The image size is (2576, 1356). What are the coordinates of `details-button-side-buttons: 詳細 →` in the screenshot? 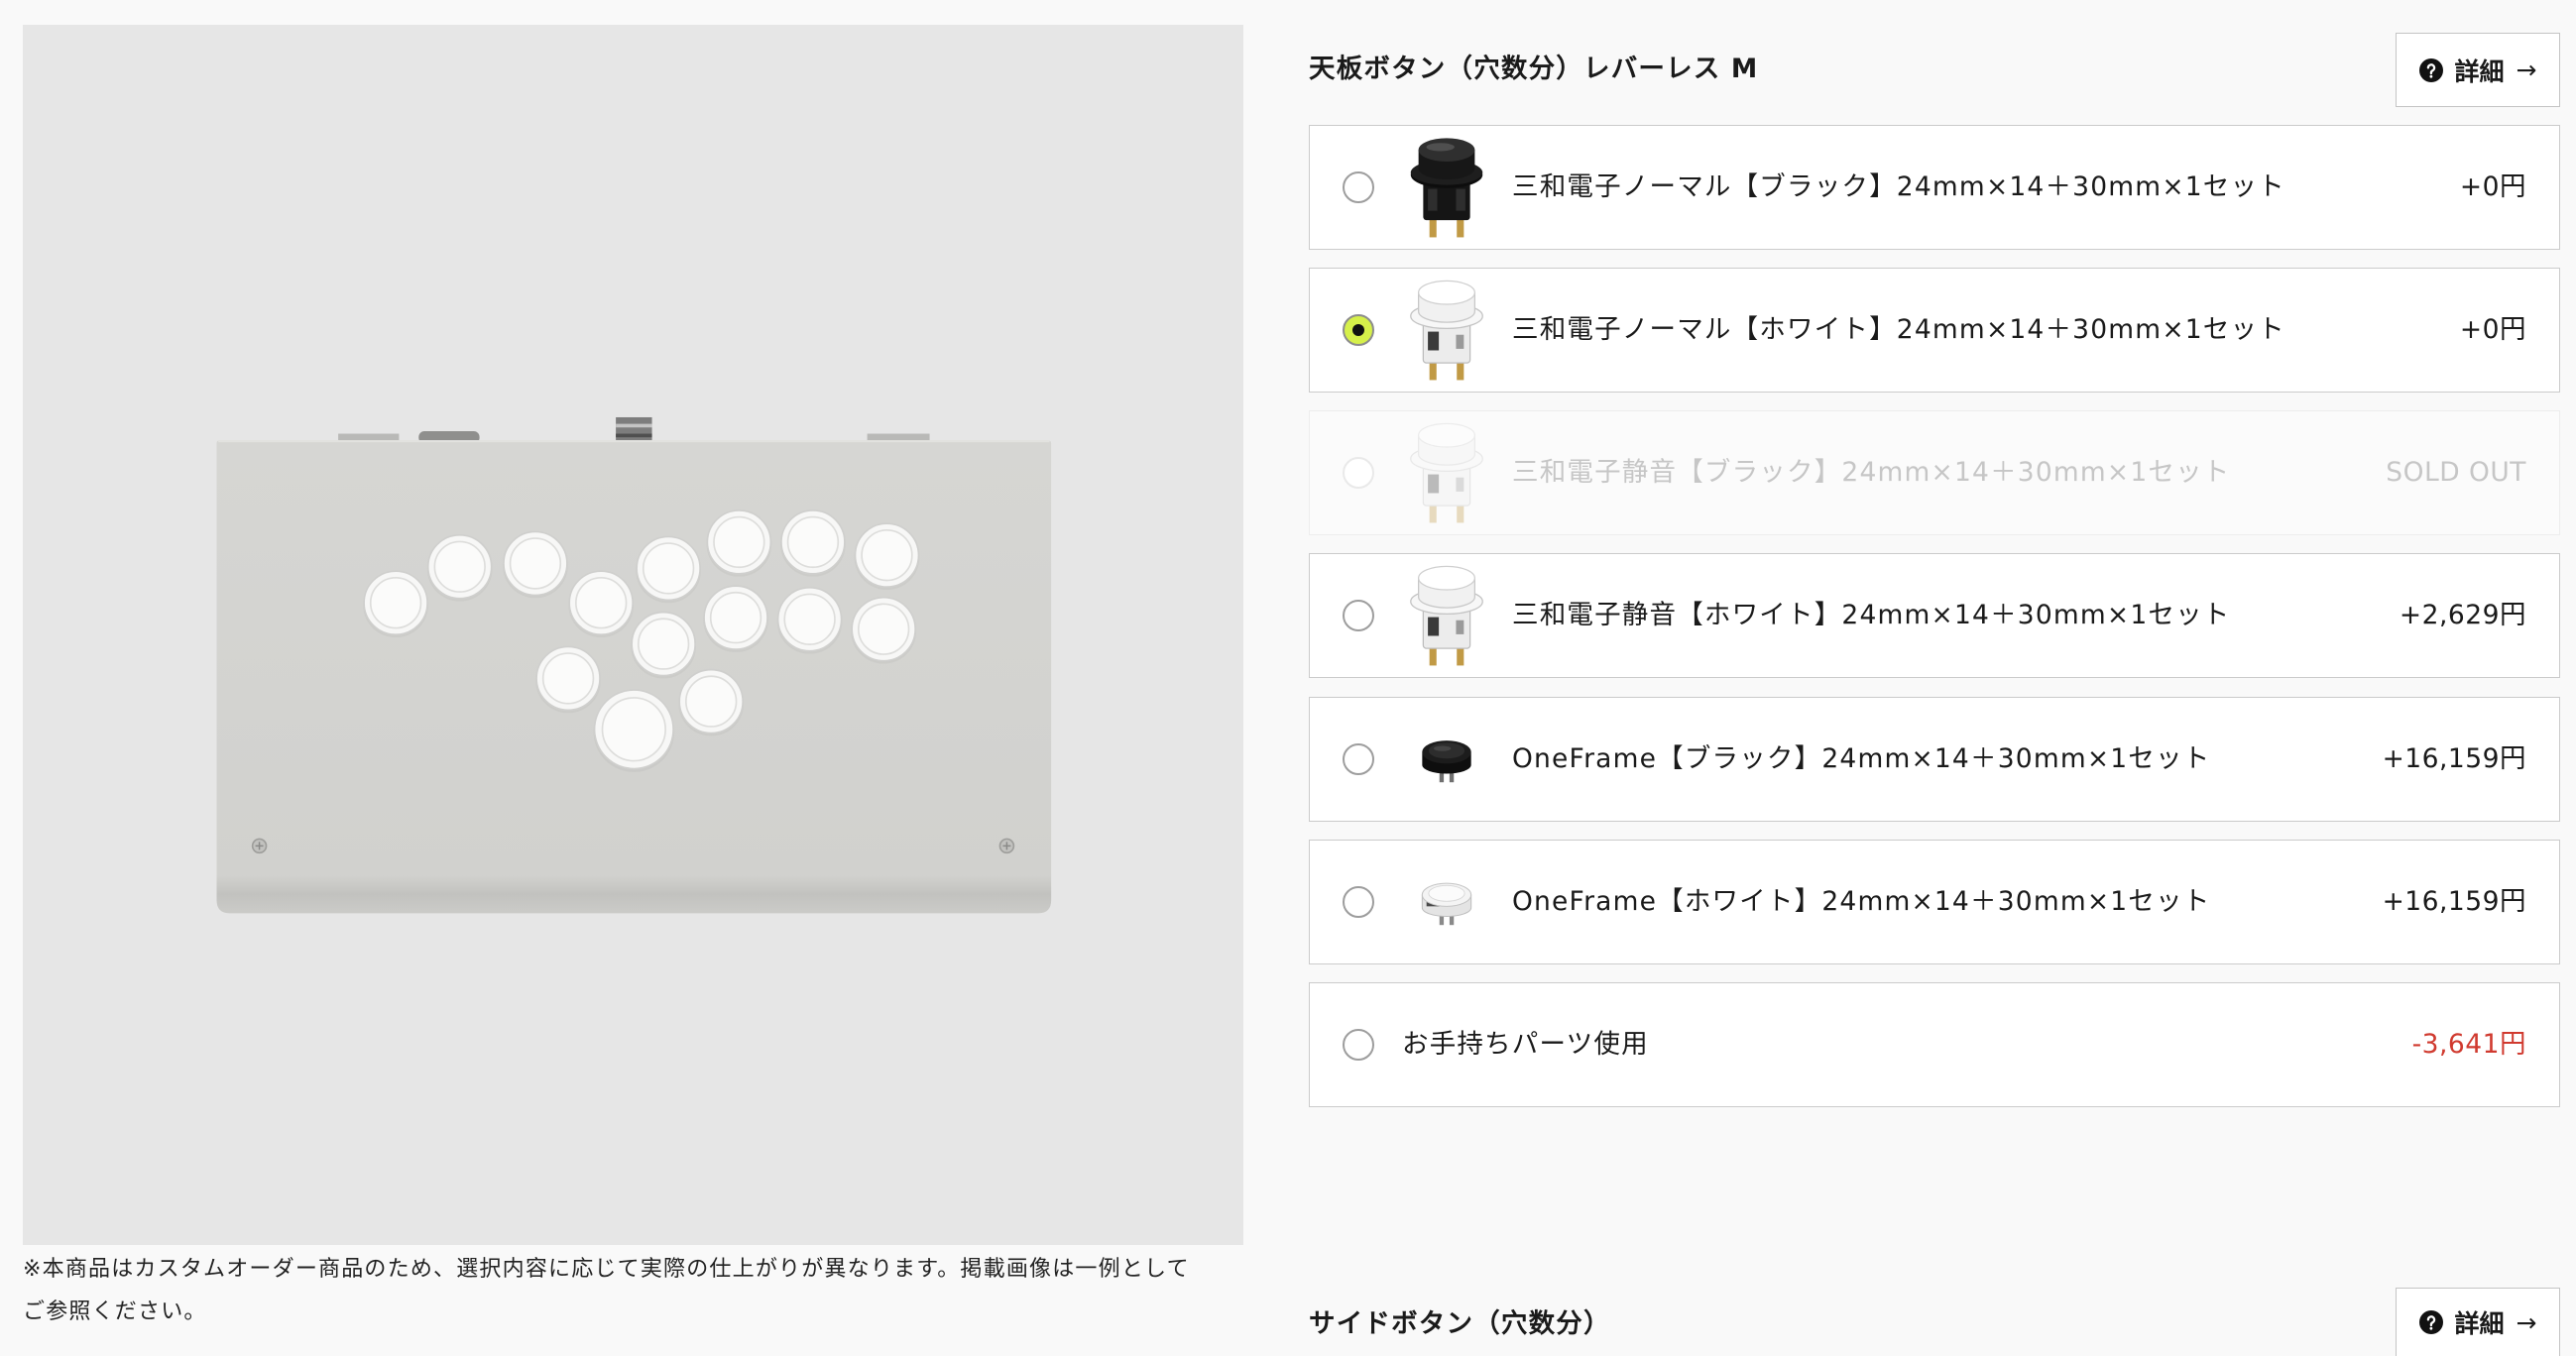 It's located at (2478, 1322).